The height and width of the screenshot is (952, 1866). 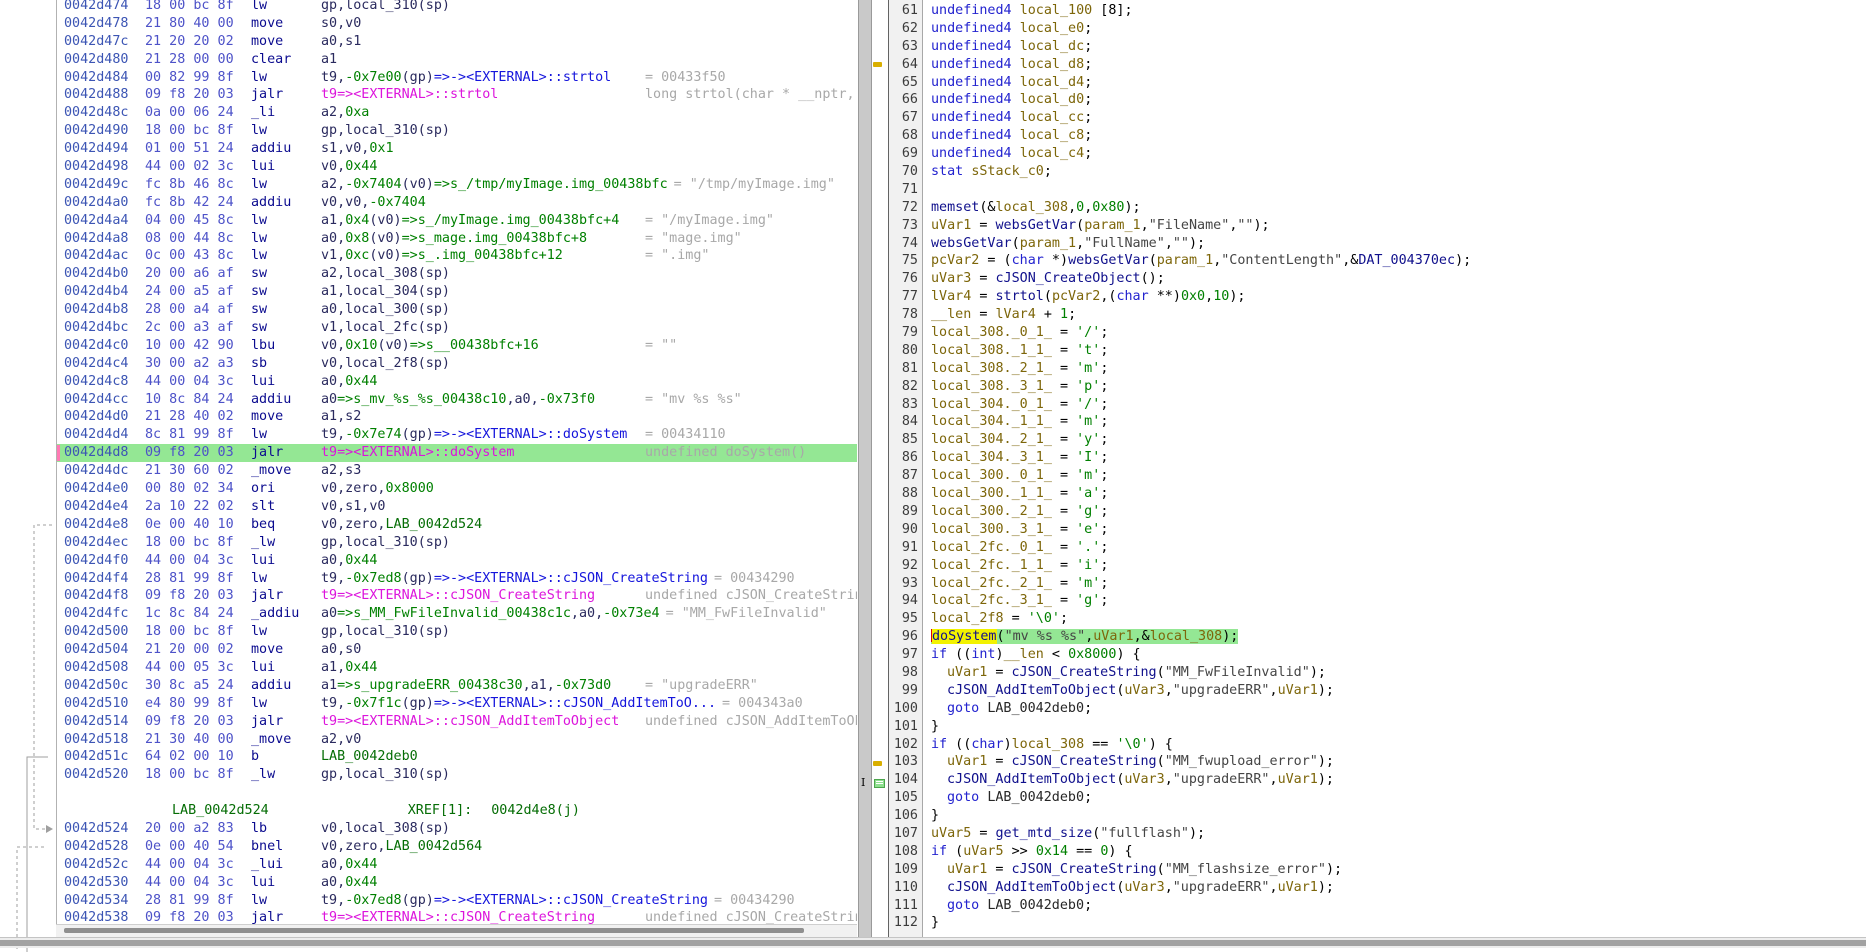 I want to click on listing-row: 0042d530 44 00 04 3c lui a0,0x44, so click(x=457, y=883).